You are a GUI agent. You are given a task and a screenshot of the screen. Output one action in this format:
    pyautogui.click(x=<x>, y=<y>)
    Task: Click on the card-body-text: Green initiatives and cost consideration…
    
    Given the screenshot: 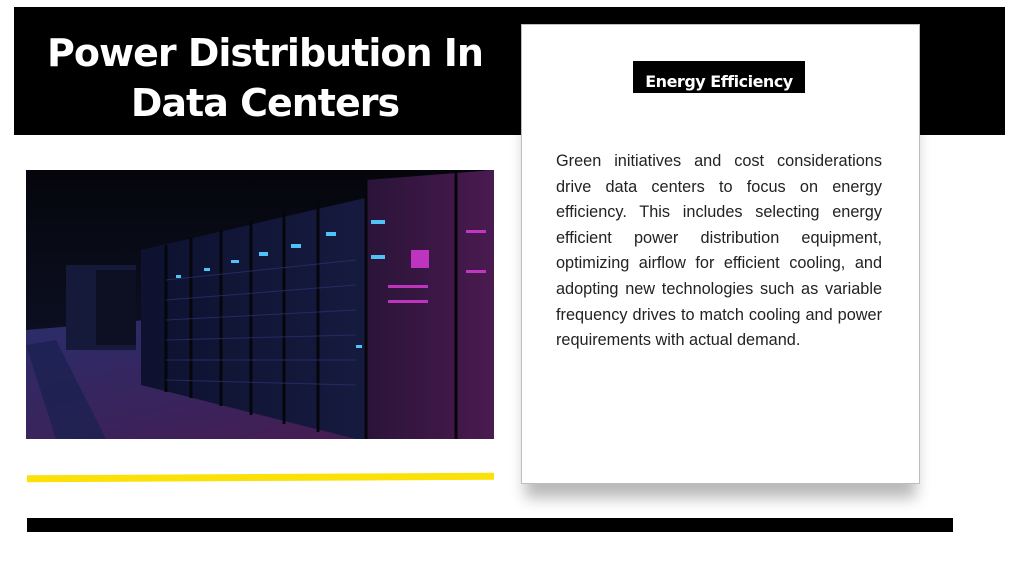 What is the action you would take?
    pyautogui.click(x=719, y=251)
    